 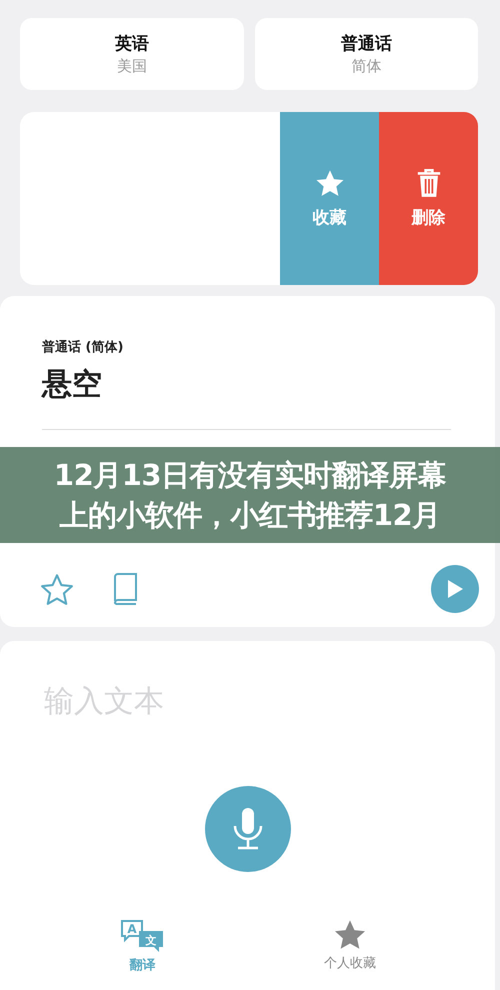 I want to click on language-selector: 英语 美国, so click(x=132, y=54).